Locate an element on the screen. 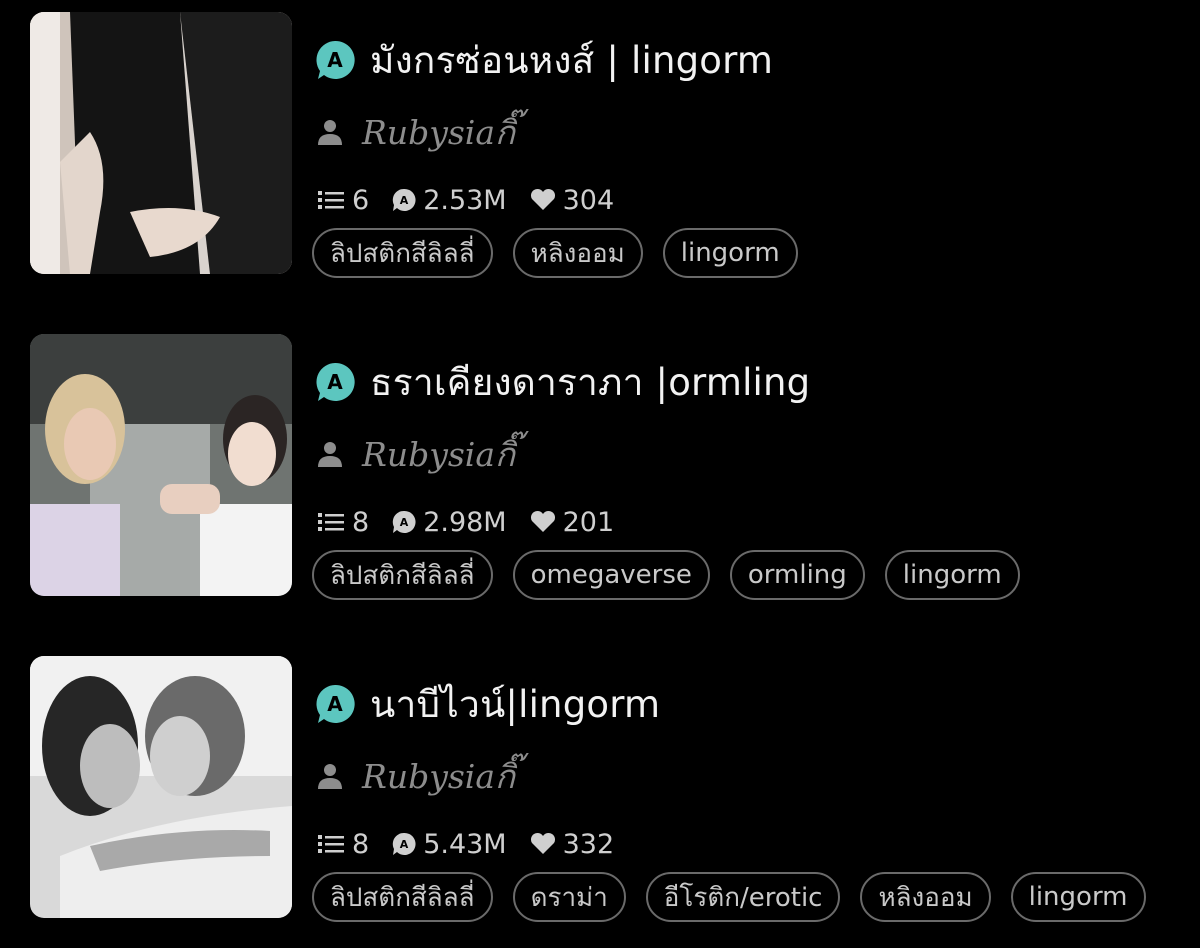  votes-count: 304 is located at coordinates (572, 200).